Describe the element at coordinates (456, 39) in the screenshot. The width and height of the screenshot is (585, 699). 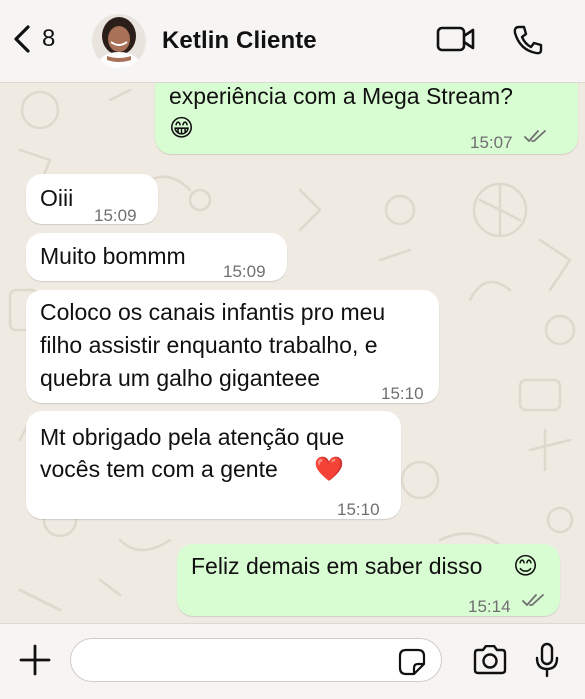
I see `video-call-icon` at that location.